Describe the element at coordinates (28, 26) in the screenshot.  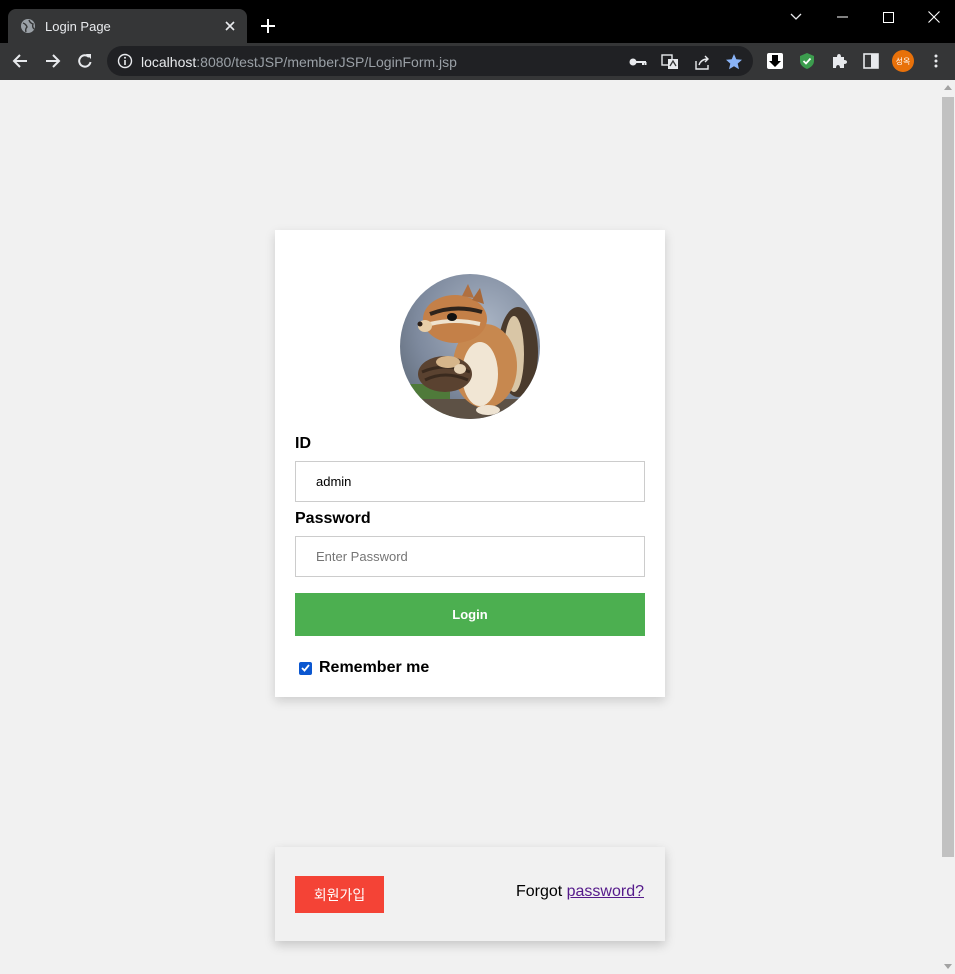
I see `globe-icon` at that location.